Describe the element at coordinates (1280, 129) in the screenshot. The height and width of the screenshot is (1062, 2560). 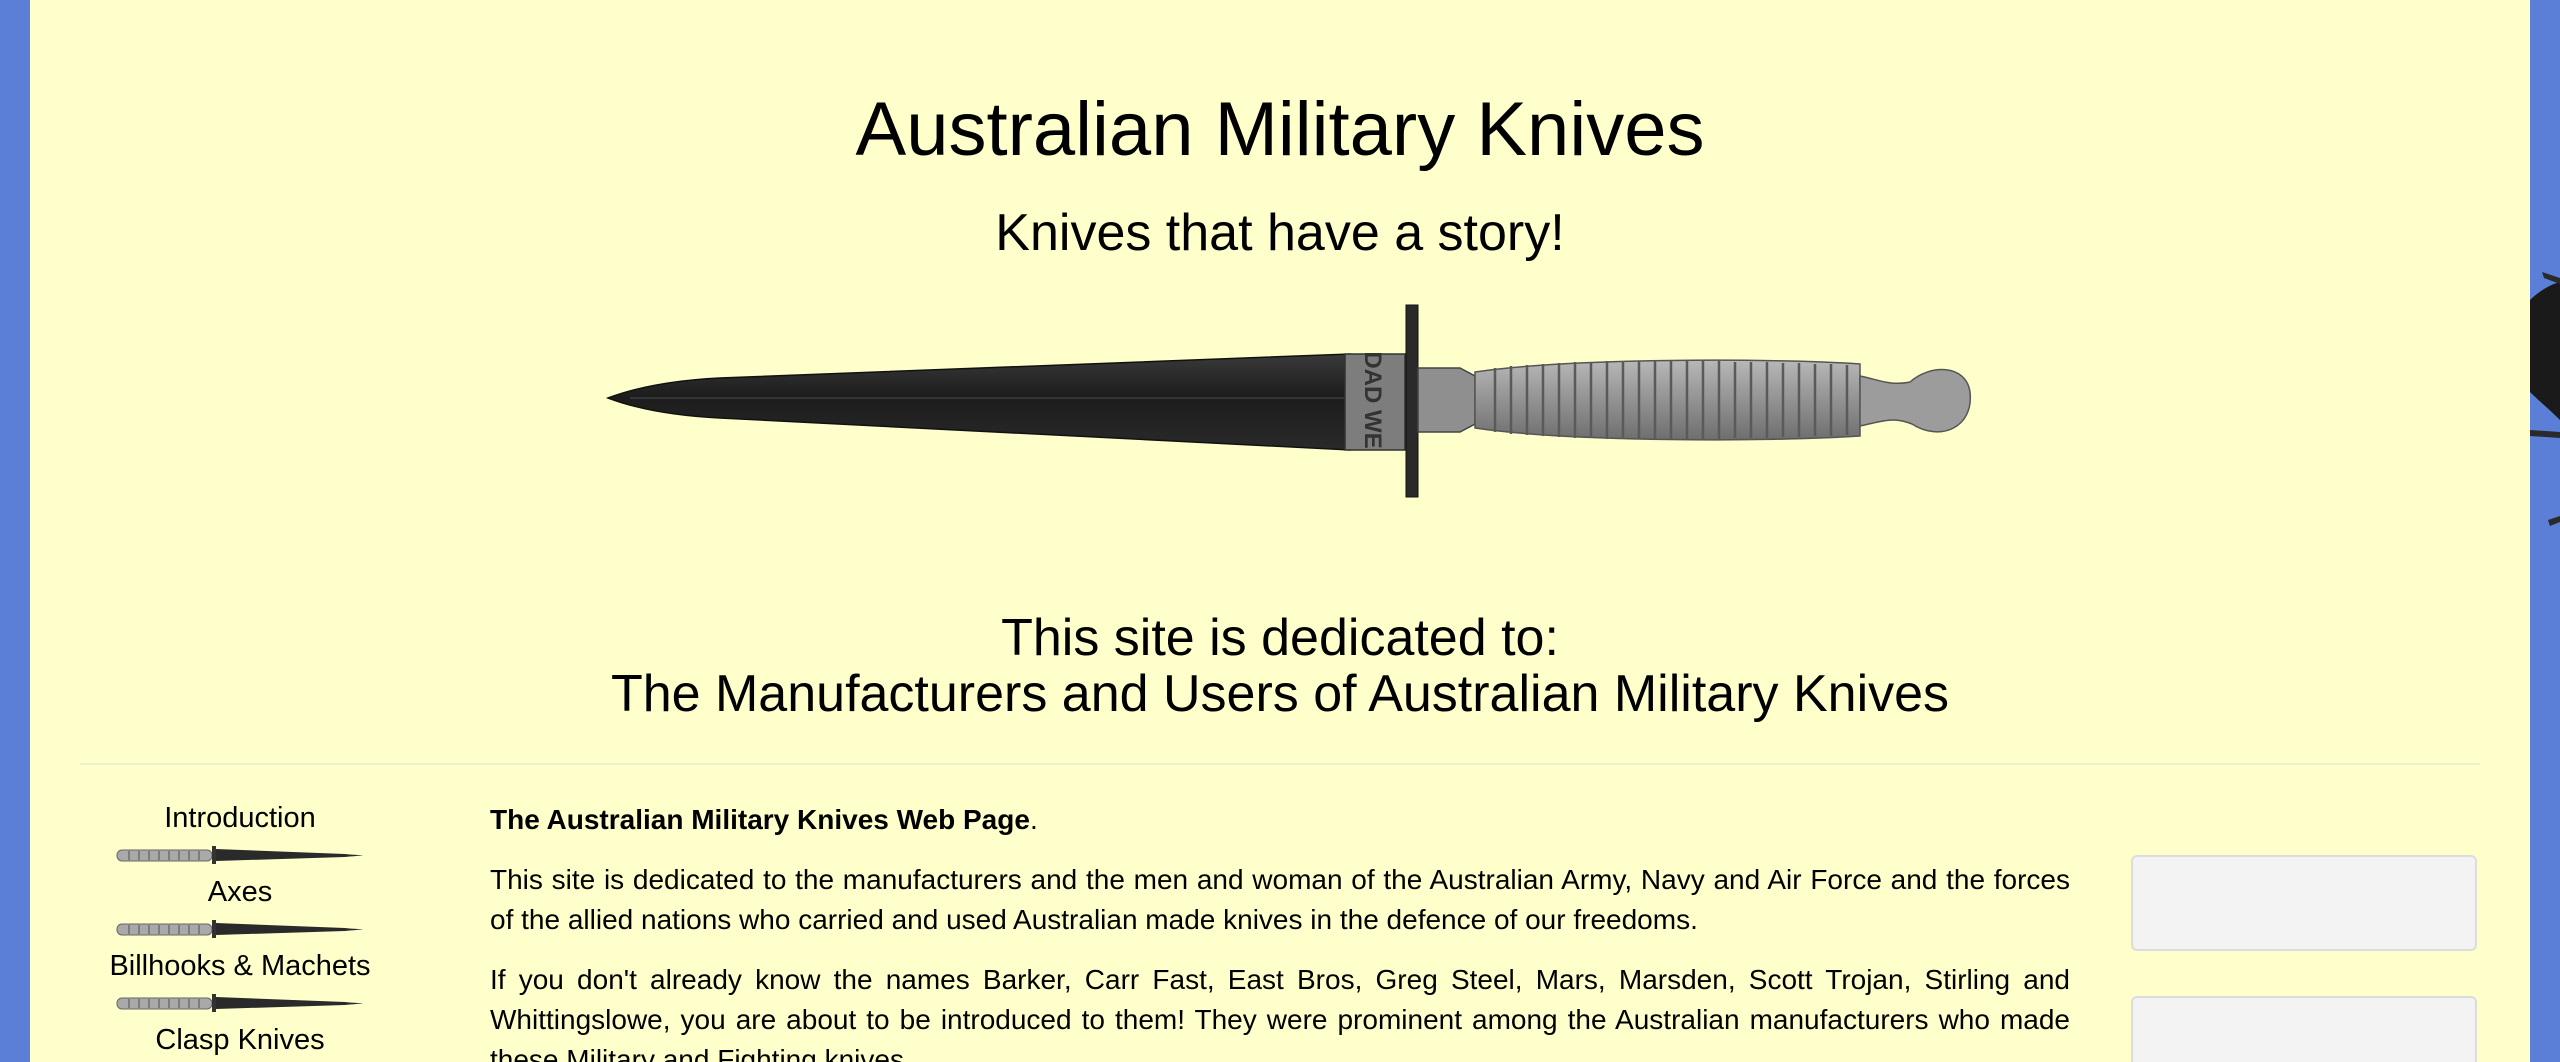
I see `site-title: Australian Military Knives` at that location.